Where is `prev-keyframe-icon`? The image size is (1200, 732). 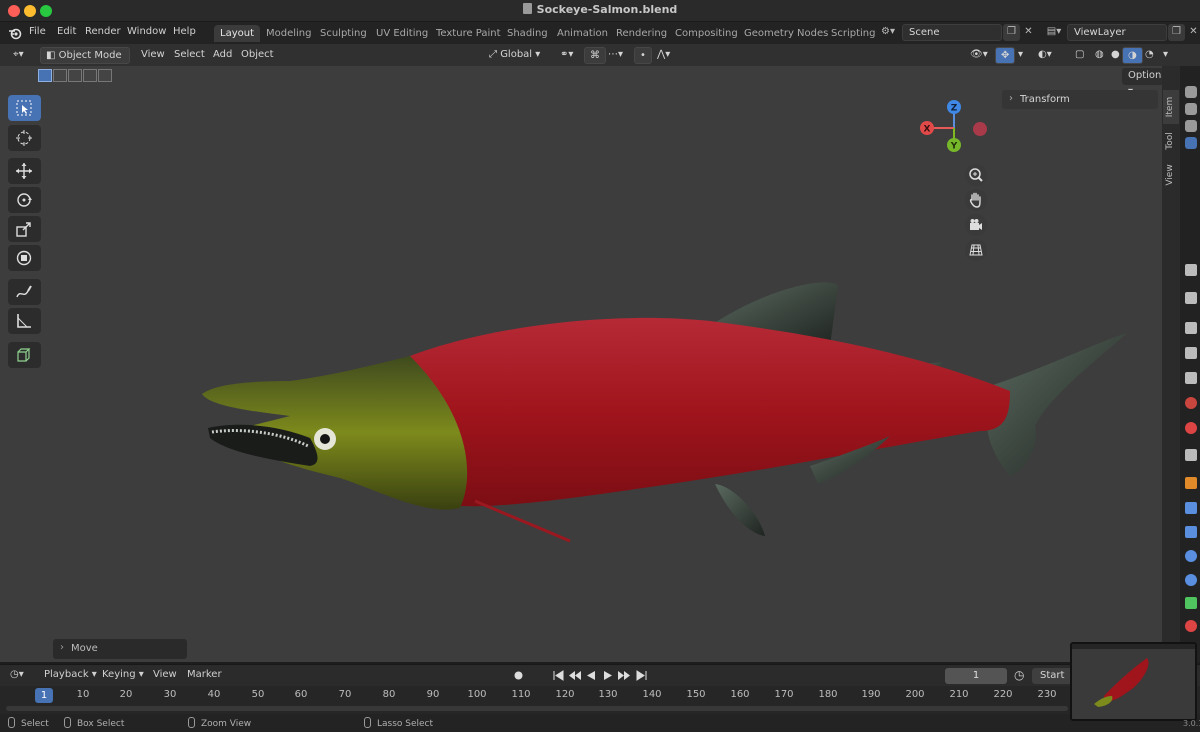
prev-keyframe-icon is located at coordinates (574, 675).